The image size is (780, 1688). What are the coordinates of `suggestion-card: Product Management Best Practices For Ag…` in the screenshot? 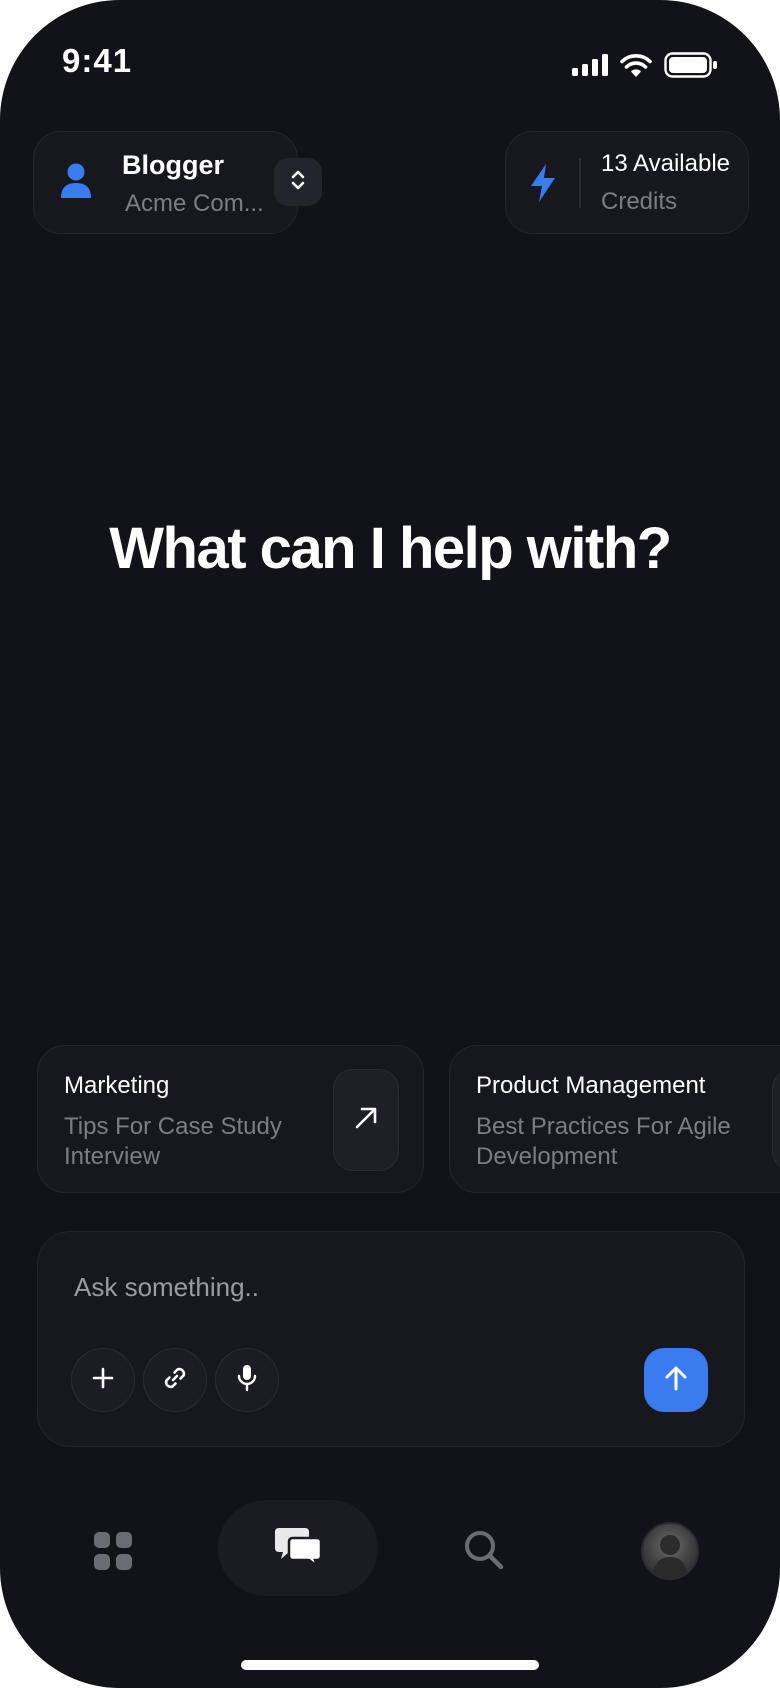 It's located at (614, 1119).